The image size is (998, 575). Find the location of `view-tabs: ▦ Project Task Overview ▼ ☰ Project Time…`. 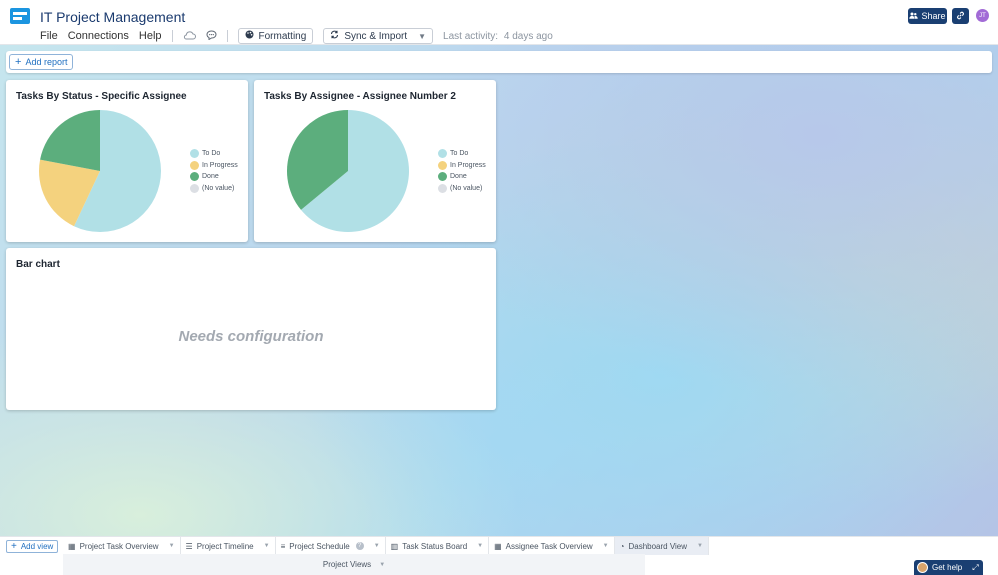

view-tabs: ▦ Project Task Overview ▼ ☰ Project Time… is located at coordinates (386, 546).